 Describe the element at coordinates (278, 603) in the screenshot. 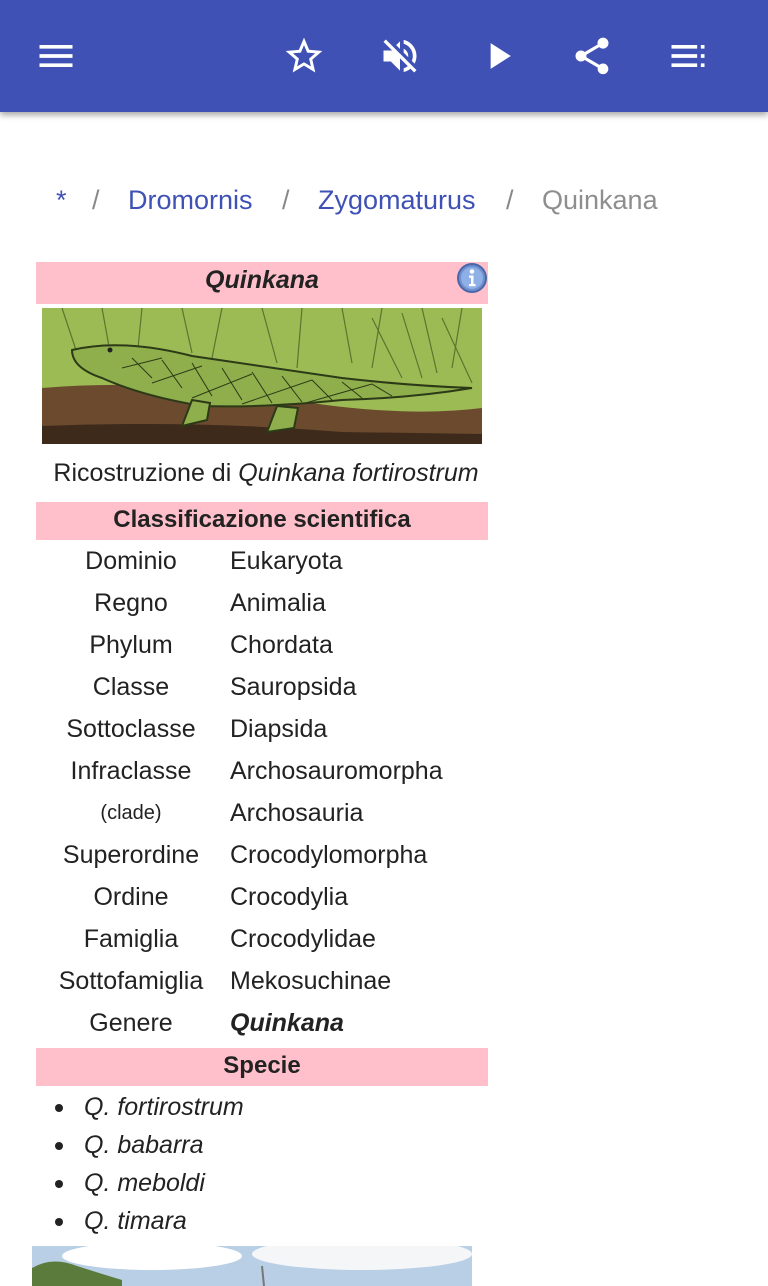

I see `taxon-link: Animalia` at that location.